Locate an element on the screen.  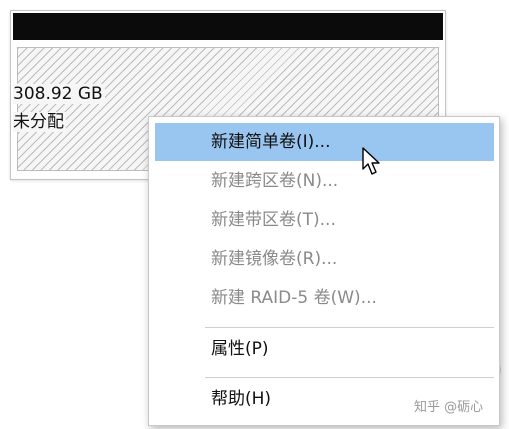
menu-item-properties: 属性(P) is located at coordinates (324, 349).